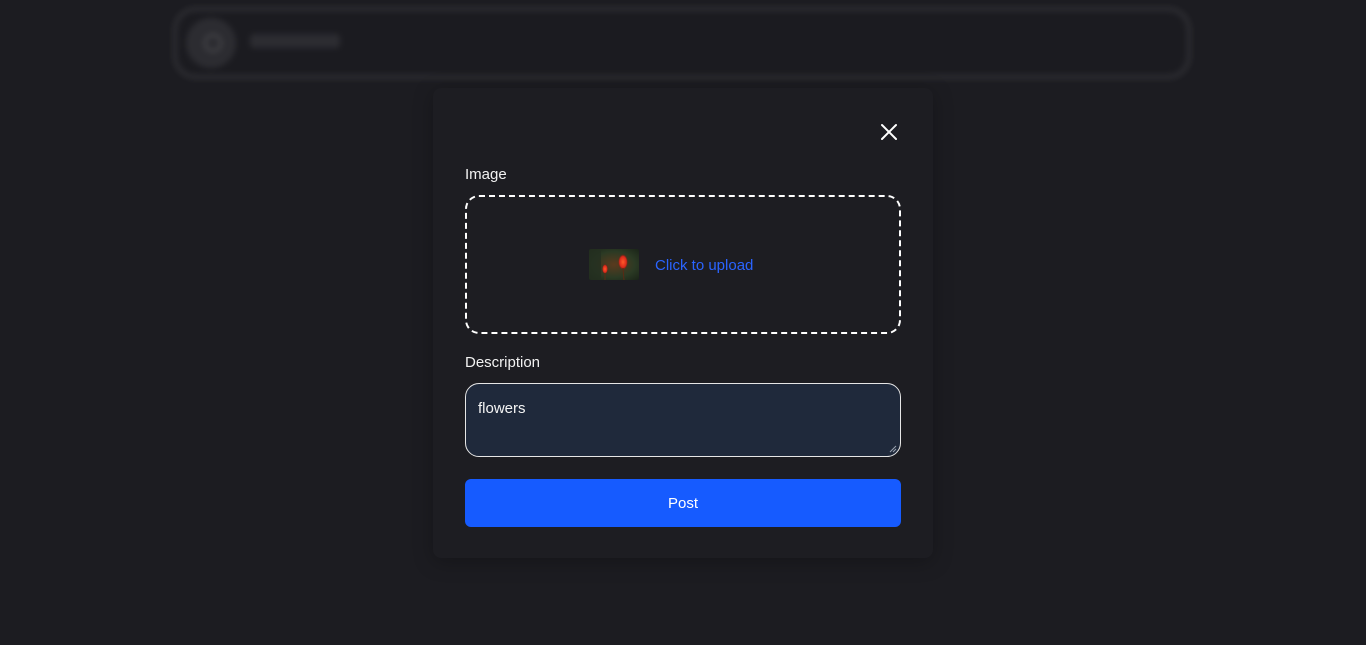 This screenshot has width=1366, height=645. Describe the element at coordinates (295, 41) in the screenshot. I see `search-placeholder` at that location.